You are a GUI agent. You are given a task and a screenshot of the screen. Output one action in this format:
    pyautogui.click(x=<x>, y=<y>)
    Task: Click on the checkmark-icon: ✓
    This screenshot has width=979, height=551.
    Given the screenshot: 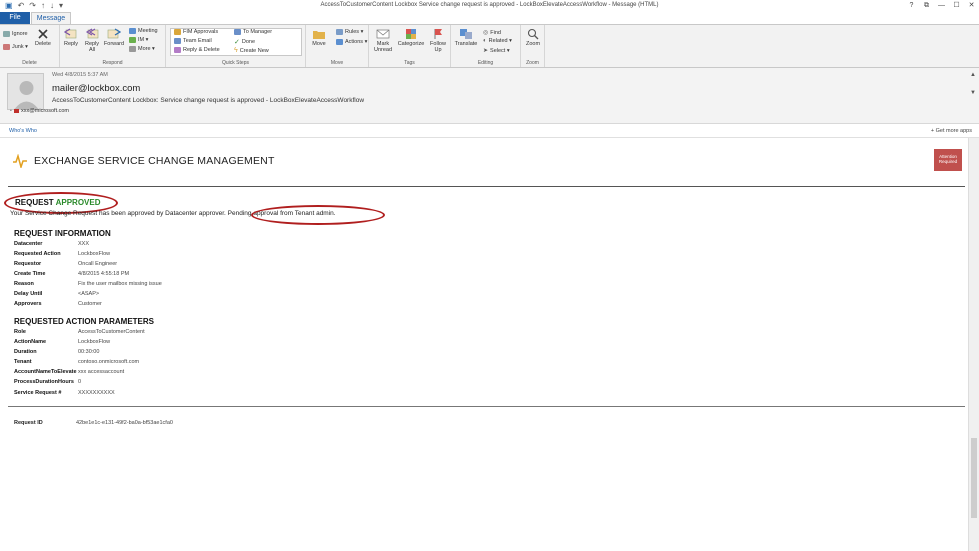 What is the action you would take?
    pyautogui.click(x=237, y=42)
    